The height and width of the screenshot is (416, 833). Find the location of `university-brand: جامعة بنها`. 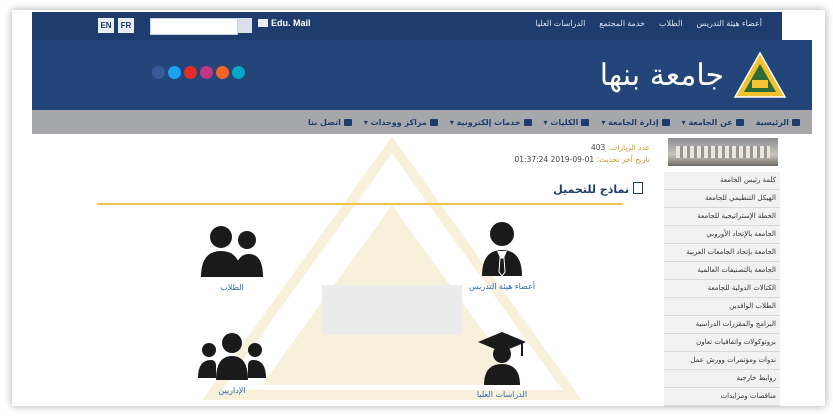

university-brand: جامعة بنها is located at coordinates (694, 75).